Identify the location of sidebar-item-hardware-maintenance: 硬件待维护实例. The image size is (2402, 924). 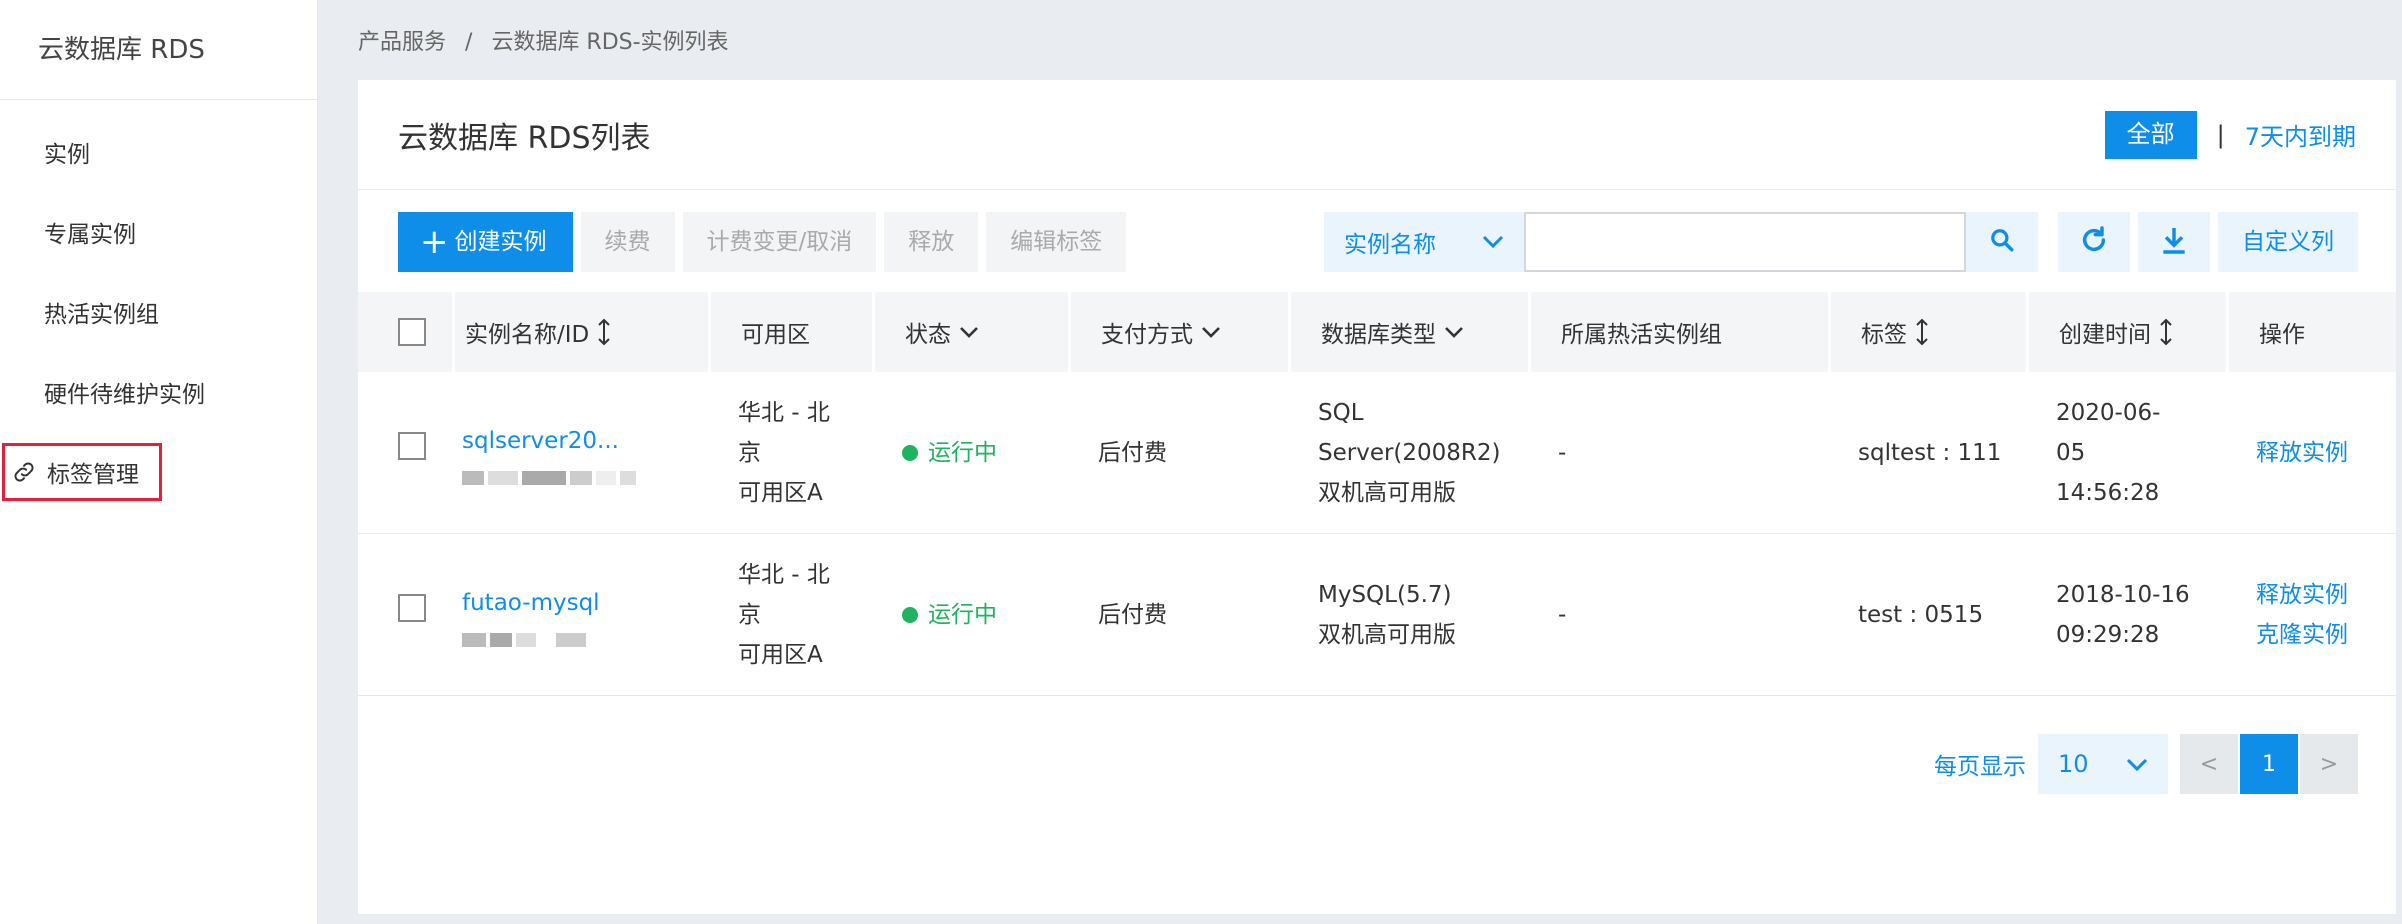
(158, 392).